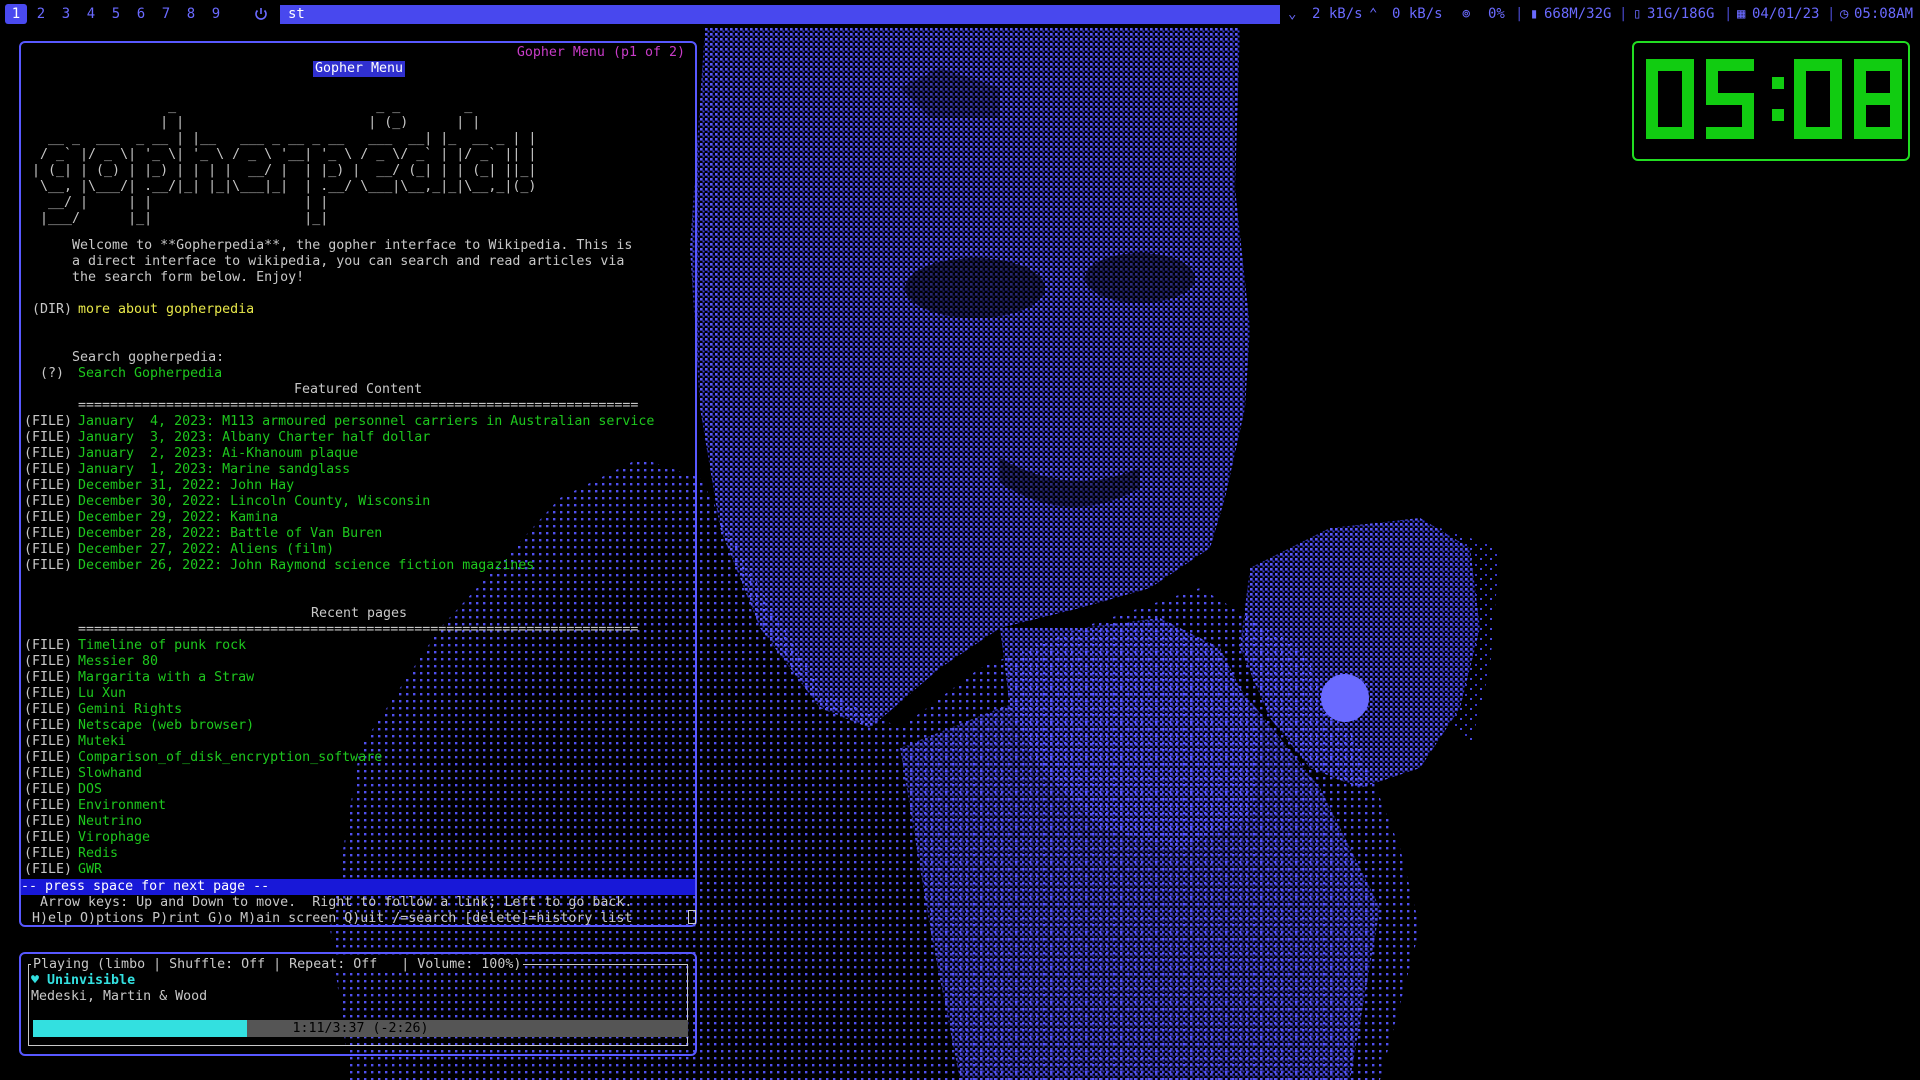  What do you see at coordinates (48, 309) in the screenshot?
I see `dir-tag: (DIR)` at bounding box center [48, 309].